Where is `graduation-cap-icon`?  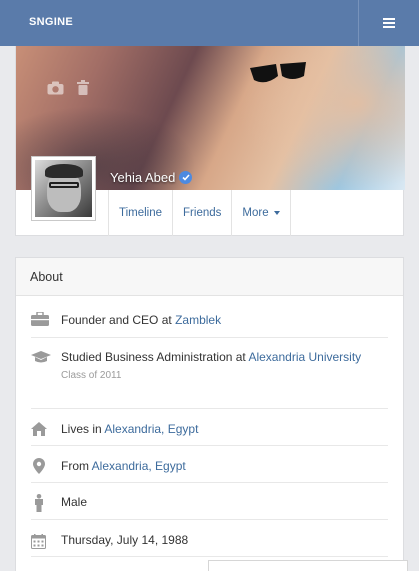
graduation-cap-icon is located at coordinates (46, 378).